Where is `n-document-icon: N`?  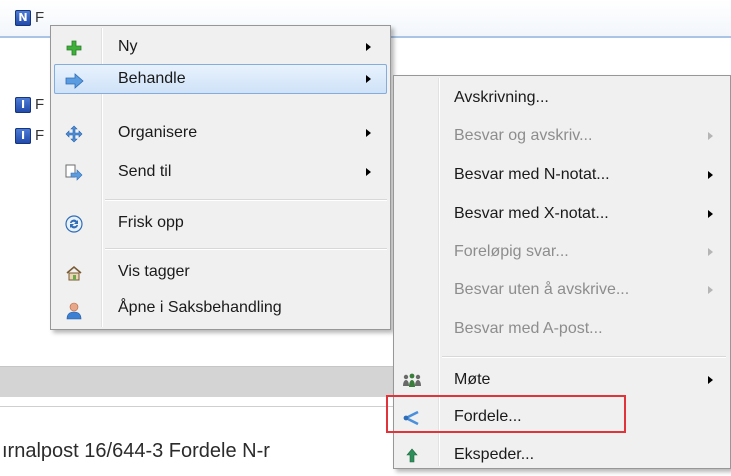
n-document-icon: N is located at coordinates (23, 18).